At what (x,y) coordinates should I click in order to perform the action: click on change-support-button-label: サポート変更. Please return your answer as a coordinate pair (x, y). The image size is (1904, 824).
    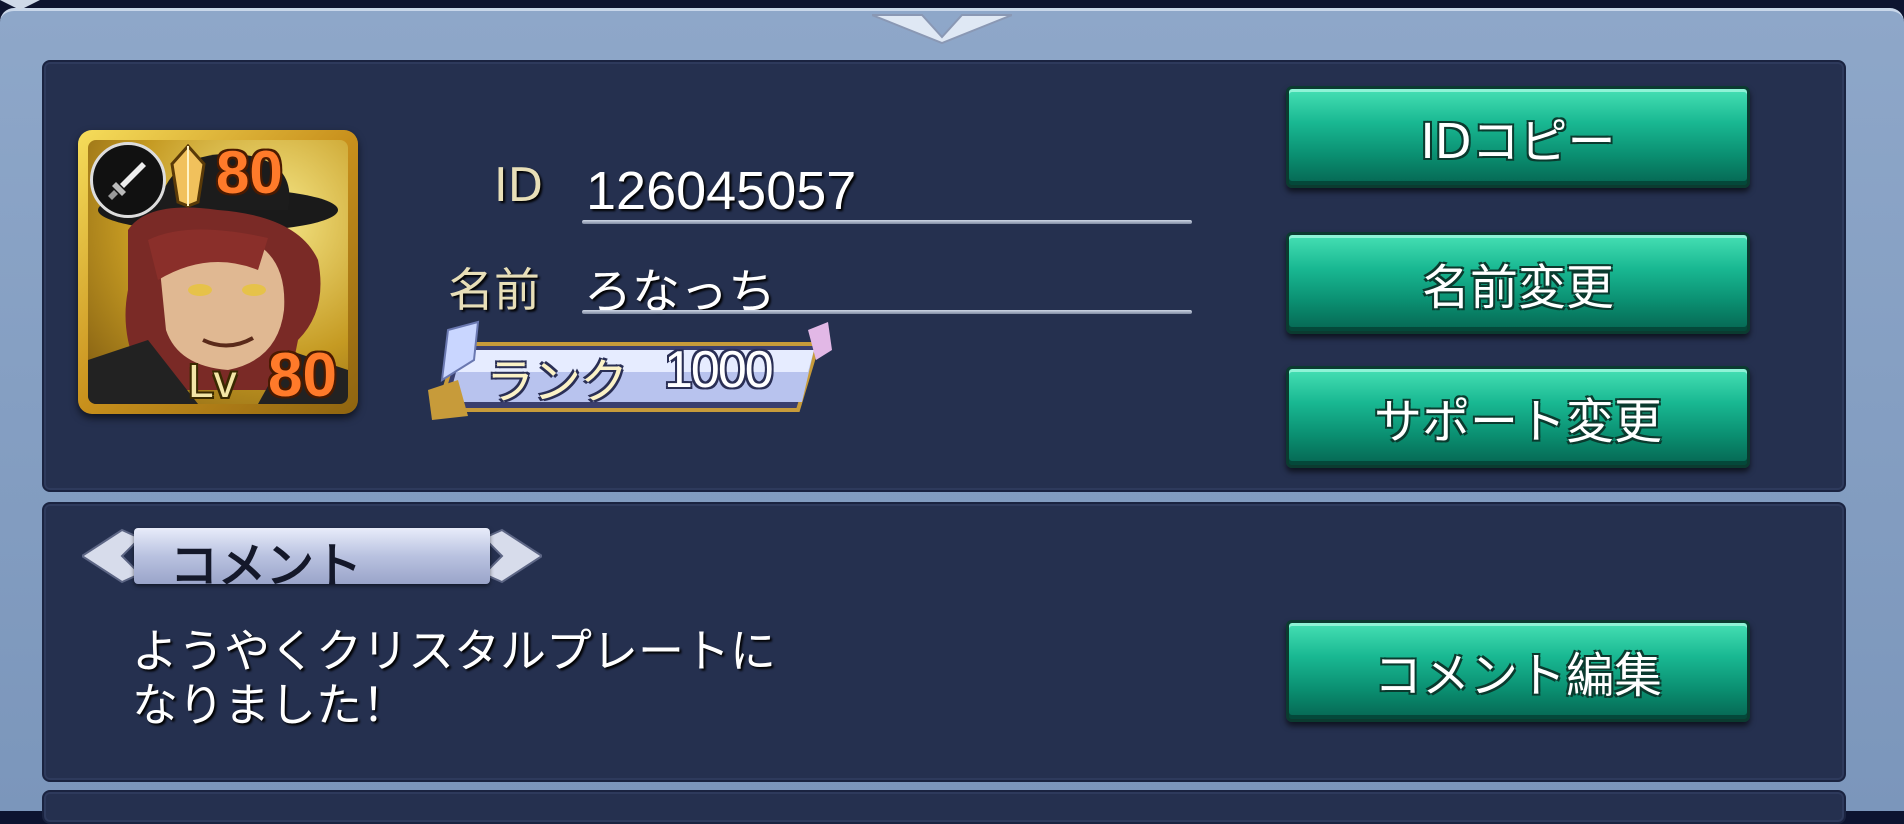
    Looking at the image, I should click on (1517, 422).